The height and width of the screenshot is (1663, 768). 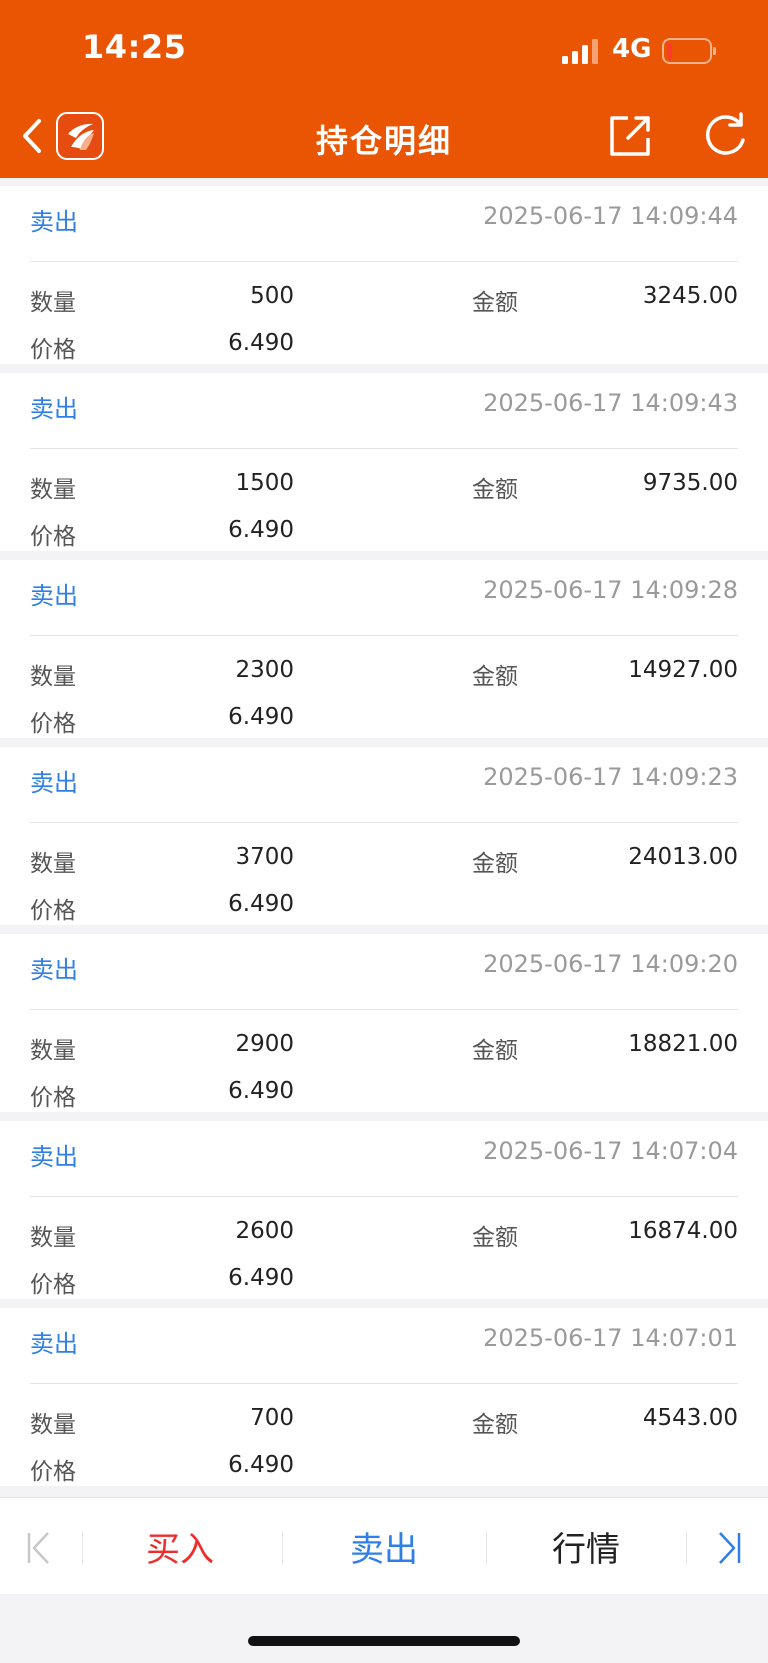 What do you see at coordinates (610, 964) in the screenshot?
I see `trade-time: 2025-06-17 14:09:20` at bounding box center [610, 964].